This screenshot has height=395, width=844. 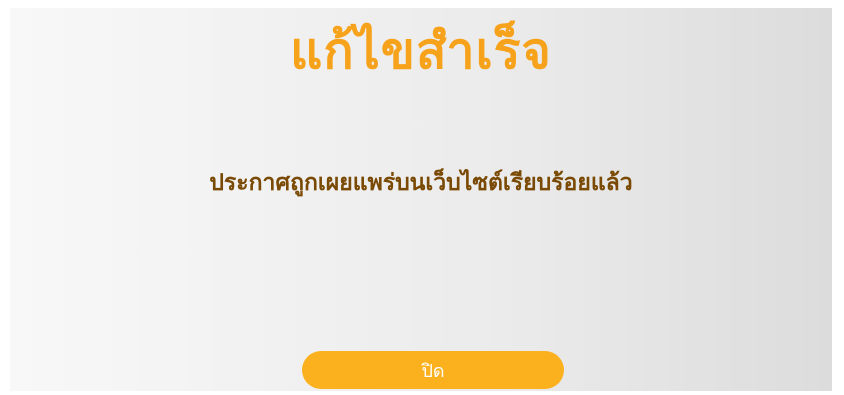 What do you see at coordinates (433, 370) in the screenshot?
I see `close-button: ปิด` at bounding box center [433, 370].